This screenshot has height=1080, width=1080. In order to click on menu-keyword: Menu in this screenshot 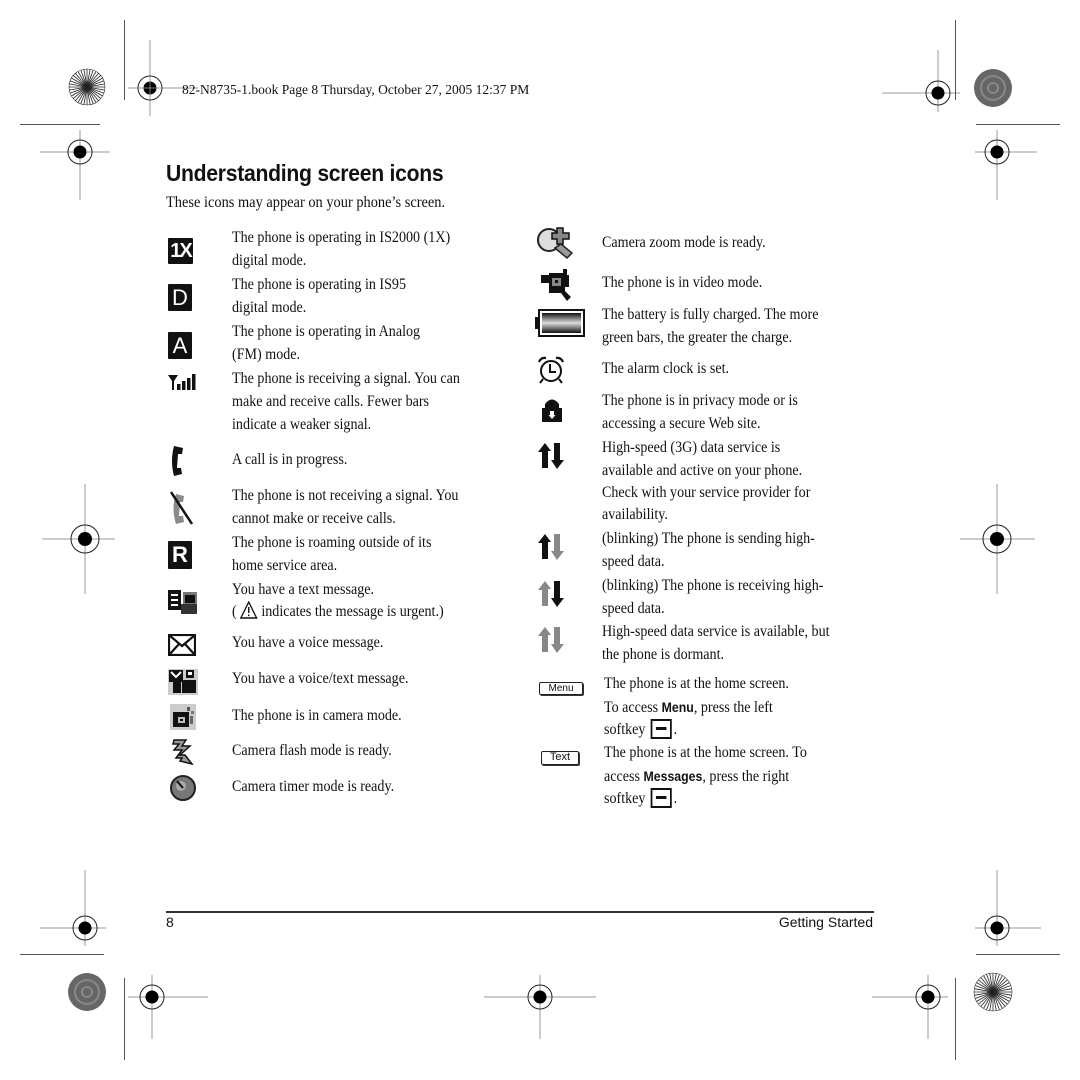, I will do `click(677, 707)`.